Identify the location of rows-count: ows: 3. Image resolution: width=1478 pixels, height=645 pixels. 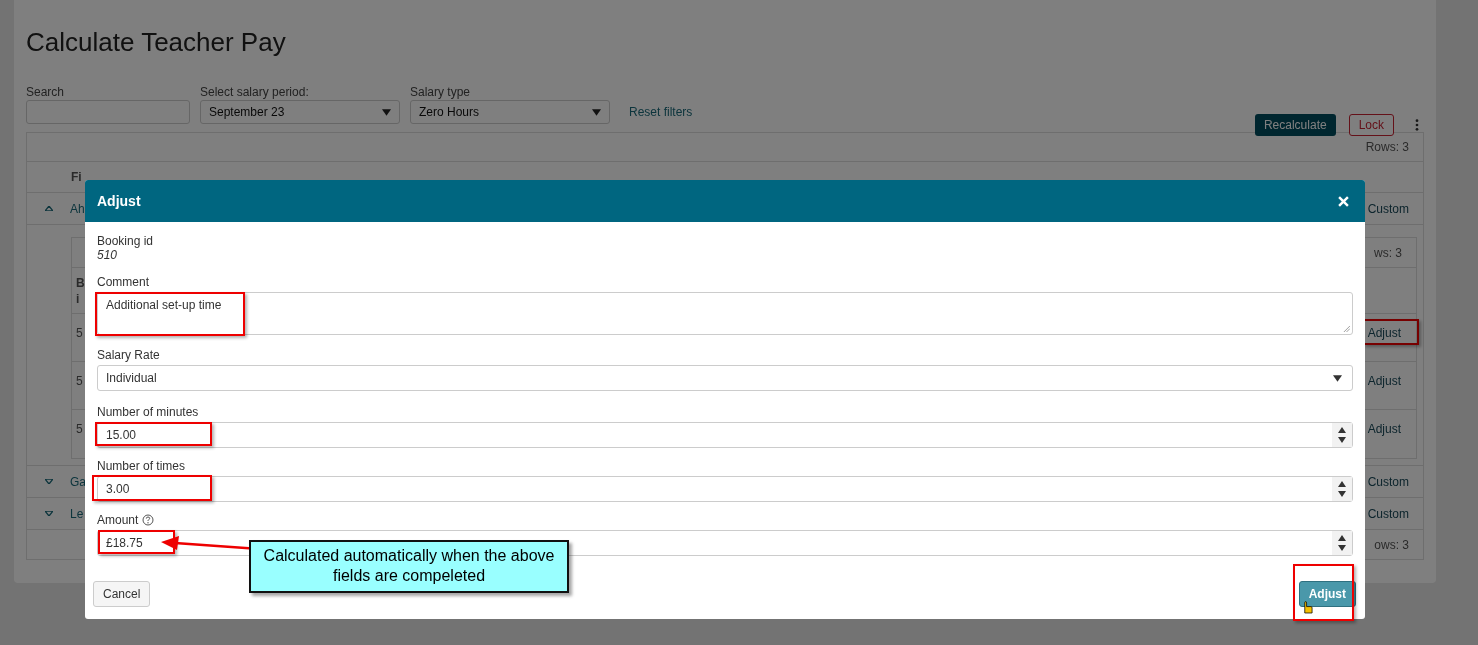
(1391, 544).